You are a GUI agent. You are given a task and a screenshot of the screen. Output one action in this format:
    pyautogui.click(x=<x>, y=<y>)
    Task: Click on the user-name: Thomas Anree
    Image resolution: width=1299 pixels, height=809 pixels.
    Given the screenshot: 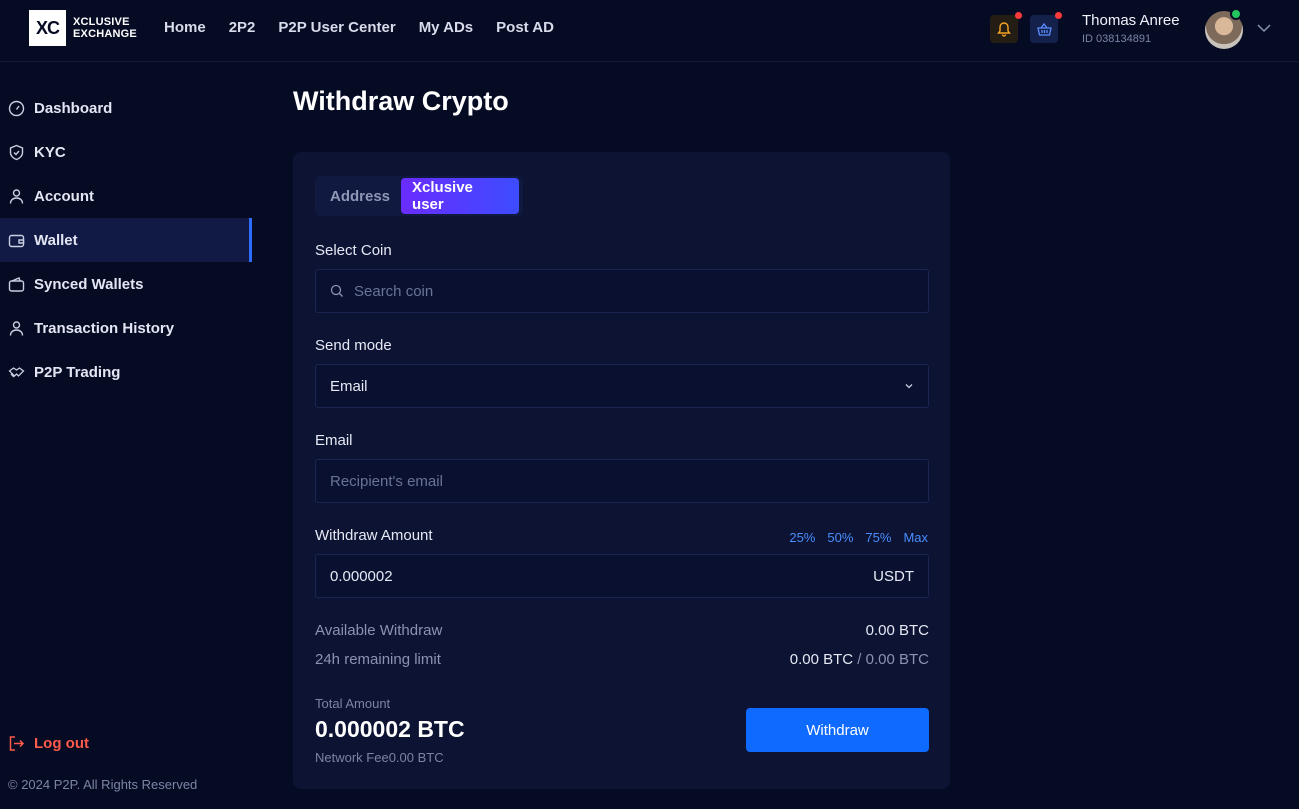 What is the action you would take?
    pyautogui.click(x=1131, y=20)
    